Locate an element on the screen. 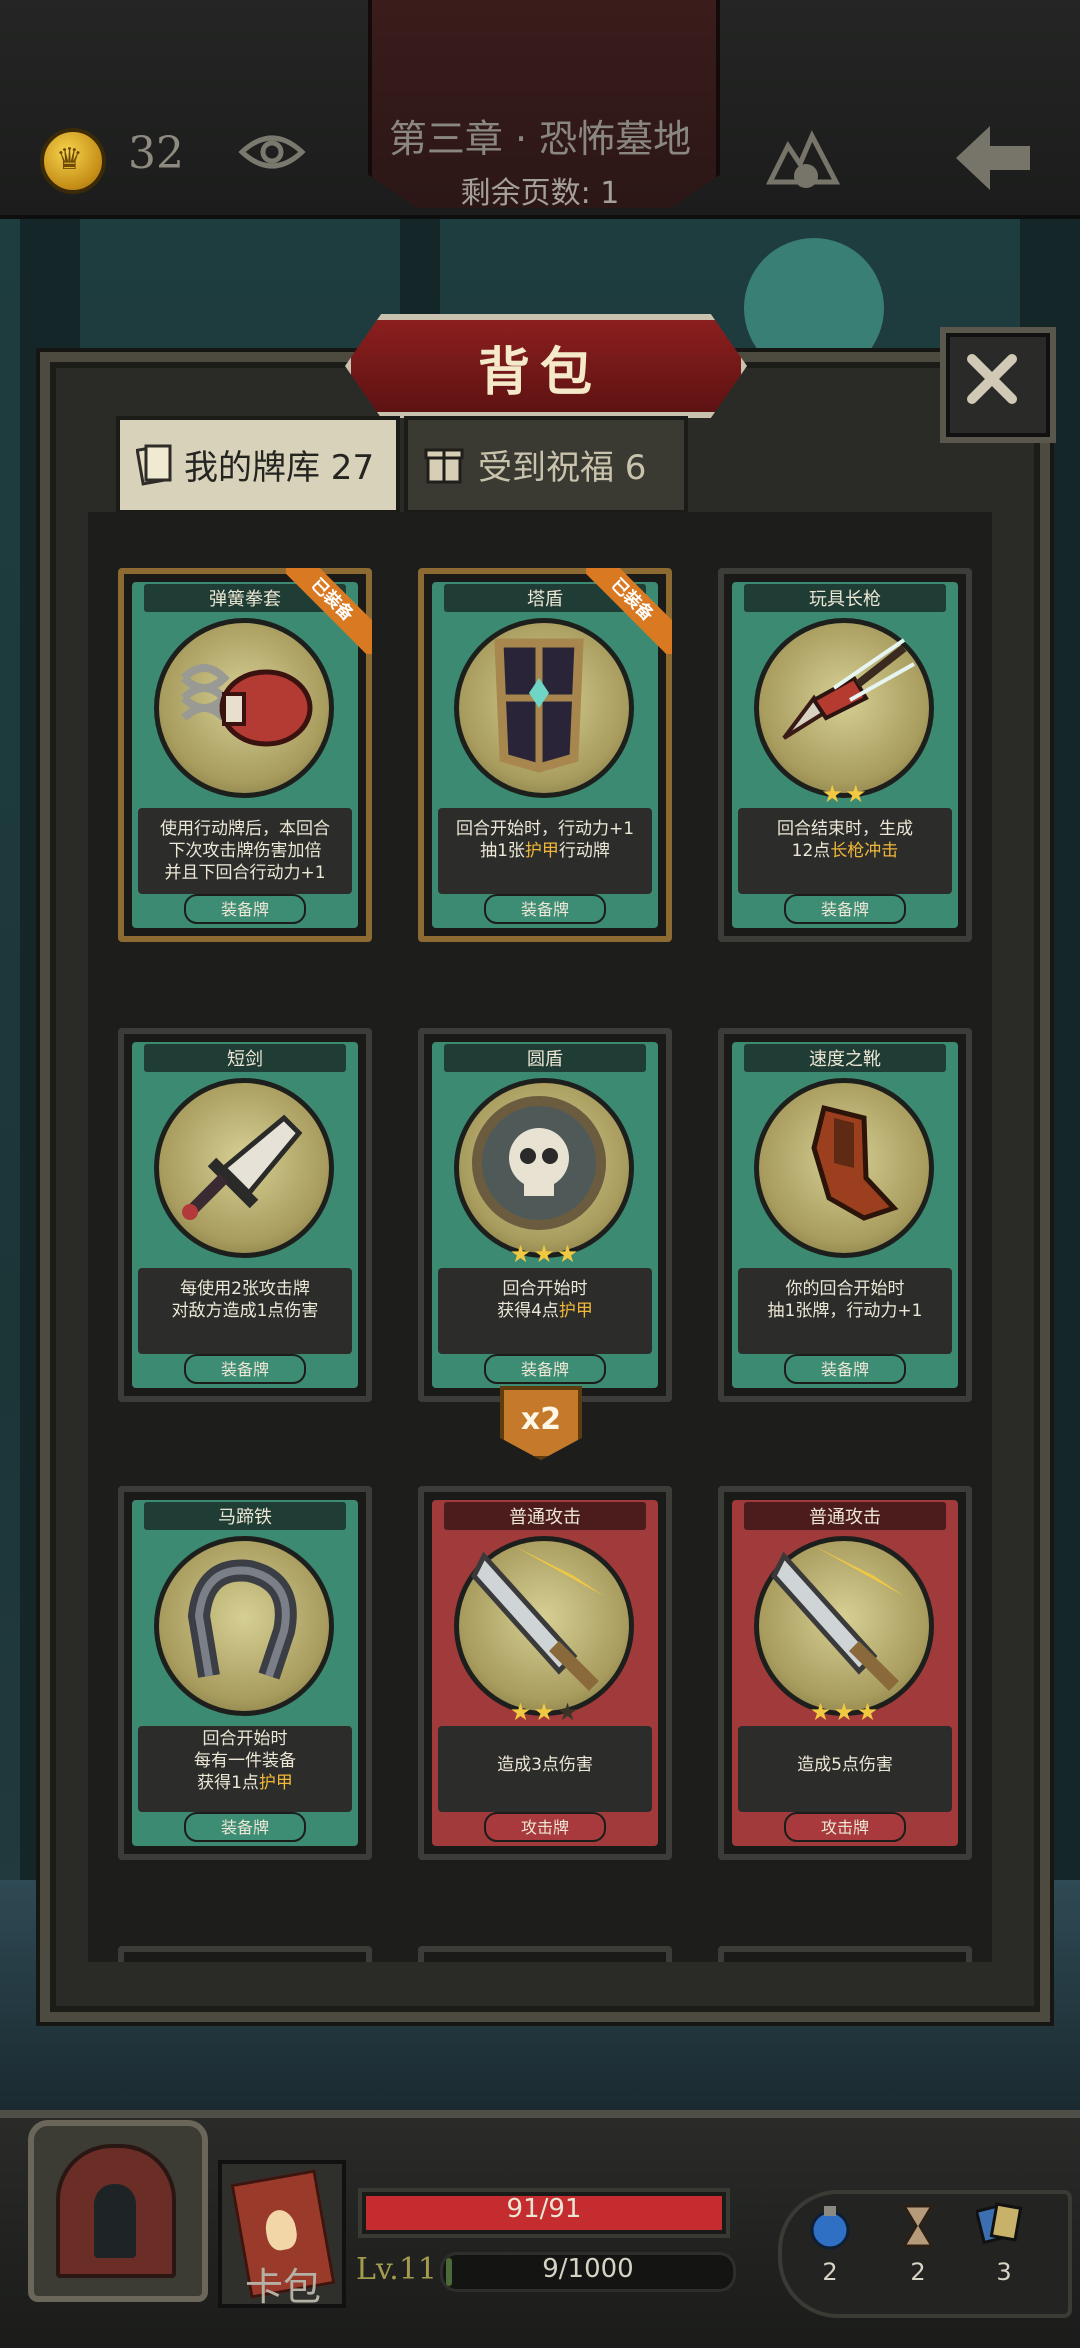  hp-text: 91/91 is located at coordinates (544, 2209).